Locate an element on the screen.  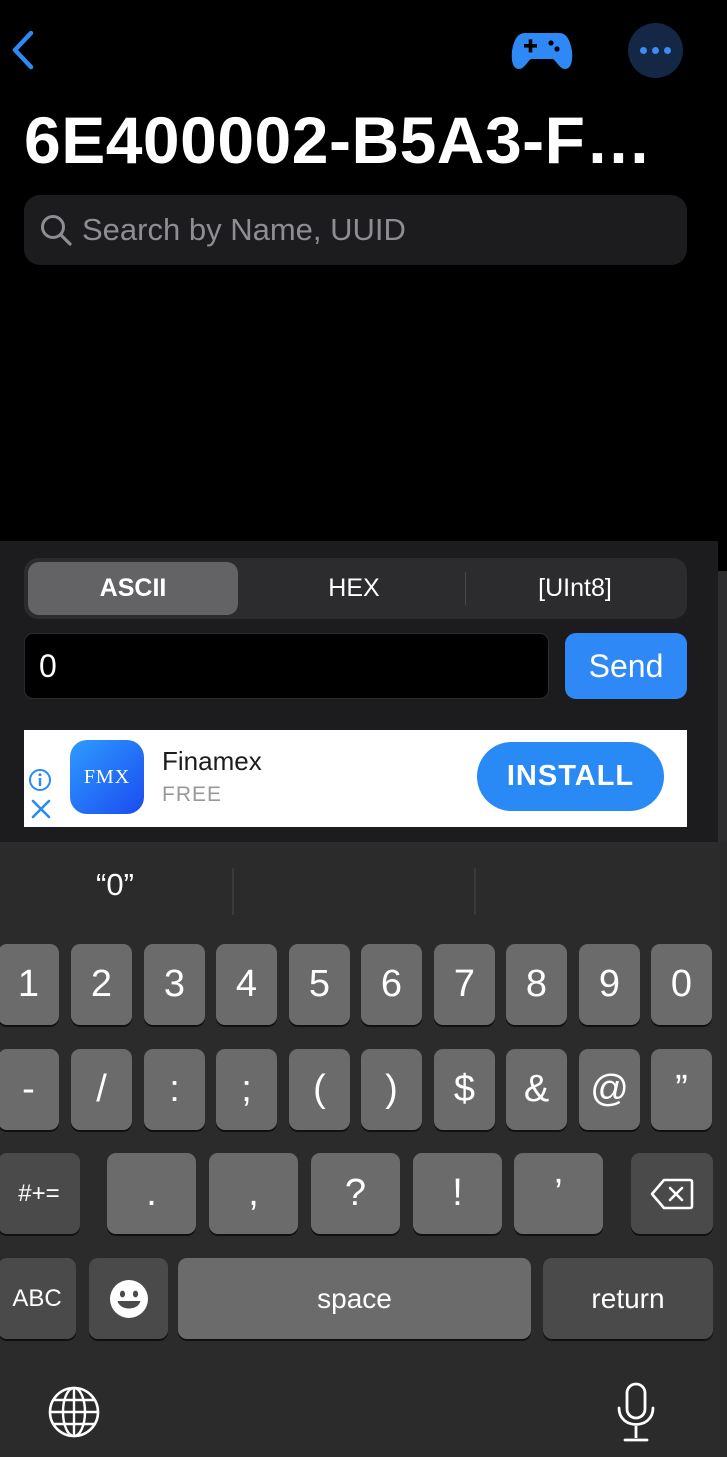
key-slash: / is located at coordinates (101, 1089).